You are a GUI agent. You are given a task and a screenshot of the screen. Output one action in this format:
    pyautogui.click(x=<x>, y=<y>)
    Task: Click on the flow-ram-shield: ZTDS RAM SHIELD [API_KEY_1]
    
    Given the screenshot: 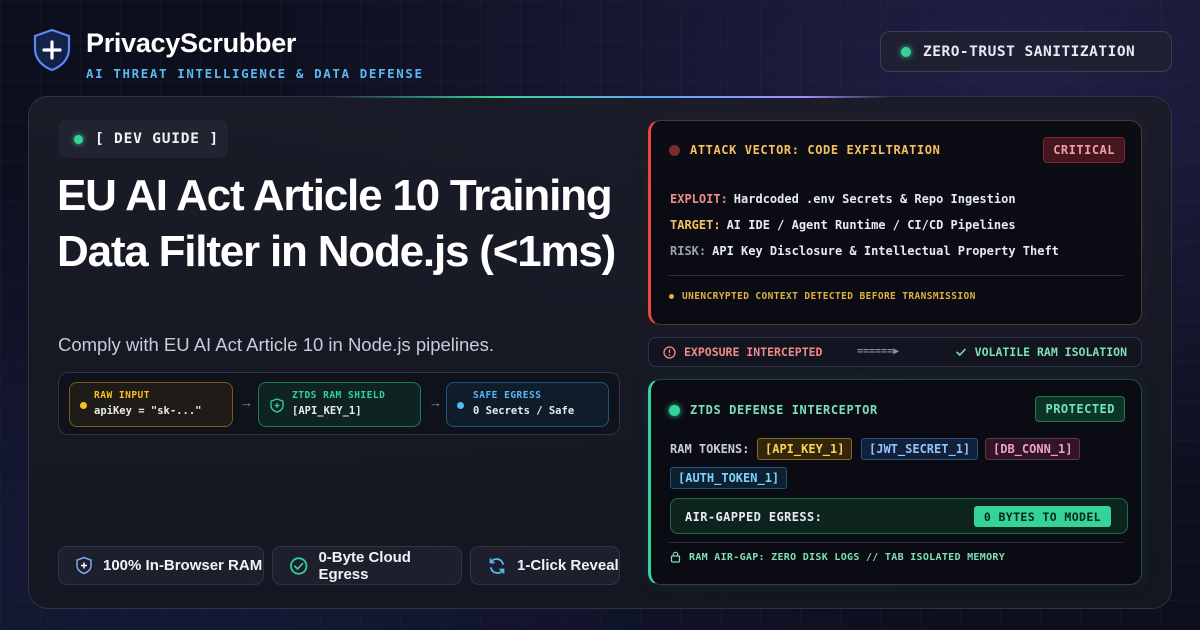 What is the action you would take?
    pyautogui.click(x=339, y=404)
    